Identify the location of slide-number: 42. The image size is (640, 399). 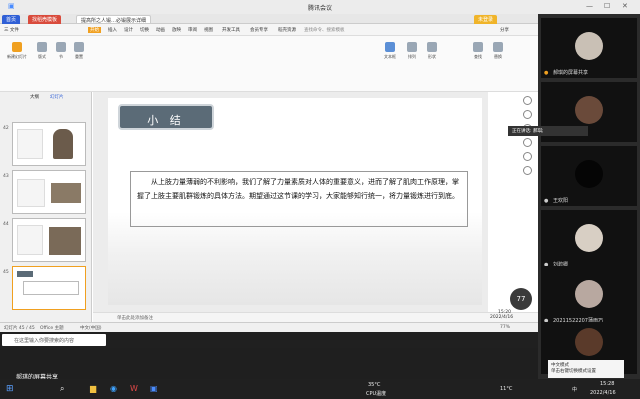
(6, 128).